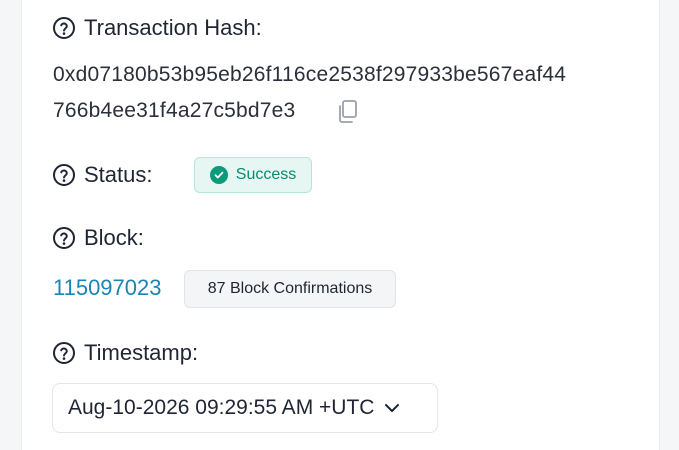  I want to click on status-value: Success, so click(266, 174).